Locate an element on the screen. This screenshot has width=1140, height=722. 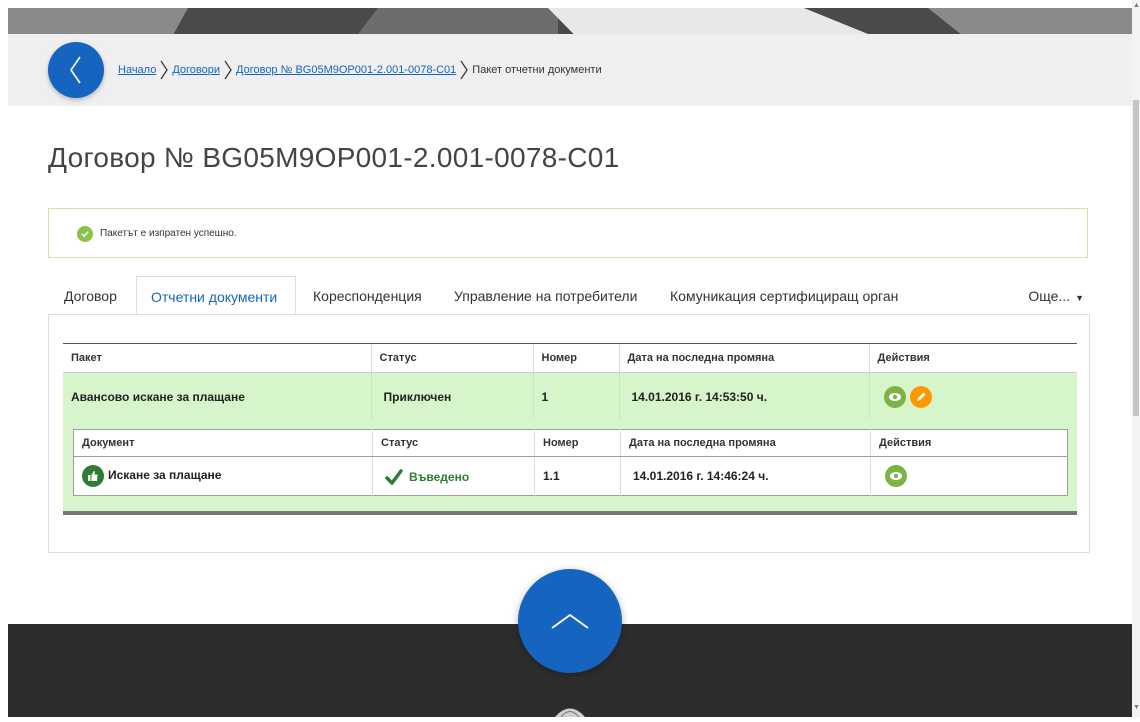
scroll-down-arrow-icon: ▼ is located at coordinates (1136, 709).